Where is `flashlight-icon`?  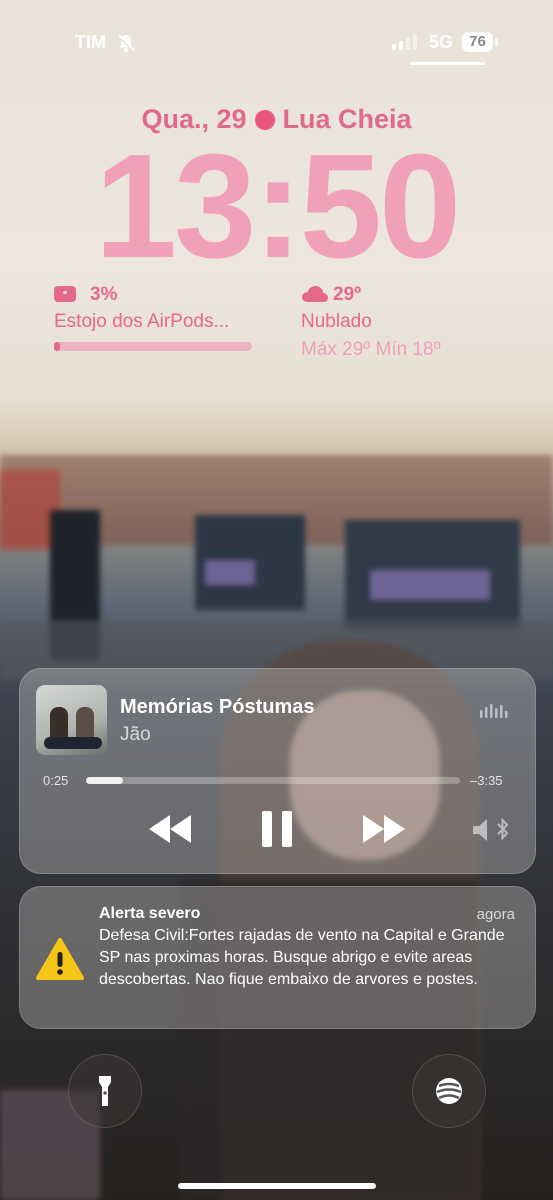 flashlight-icon is located at coordinates (105, 1091).